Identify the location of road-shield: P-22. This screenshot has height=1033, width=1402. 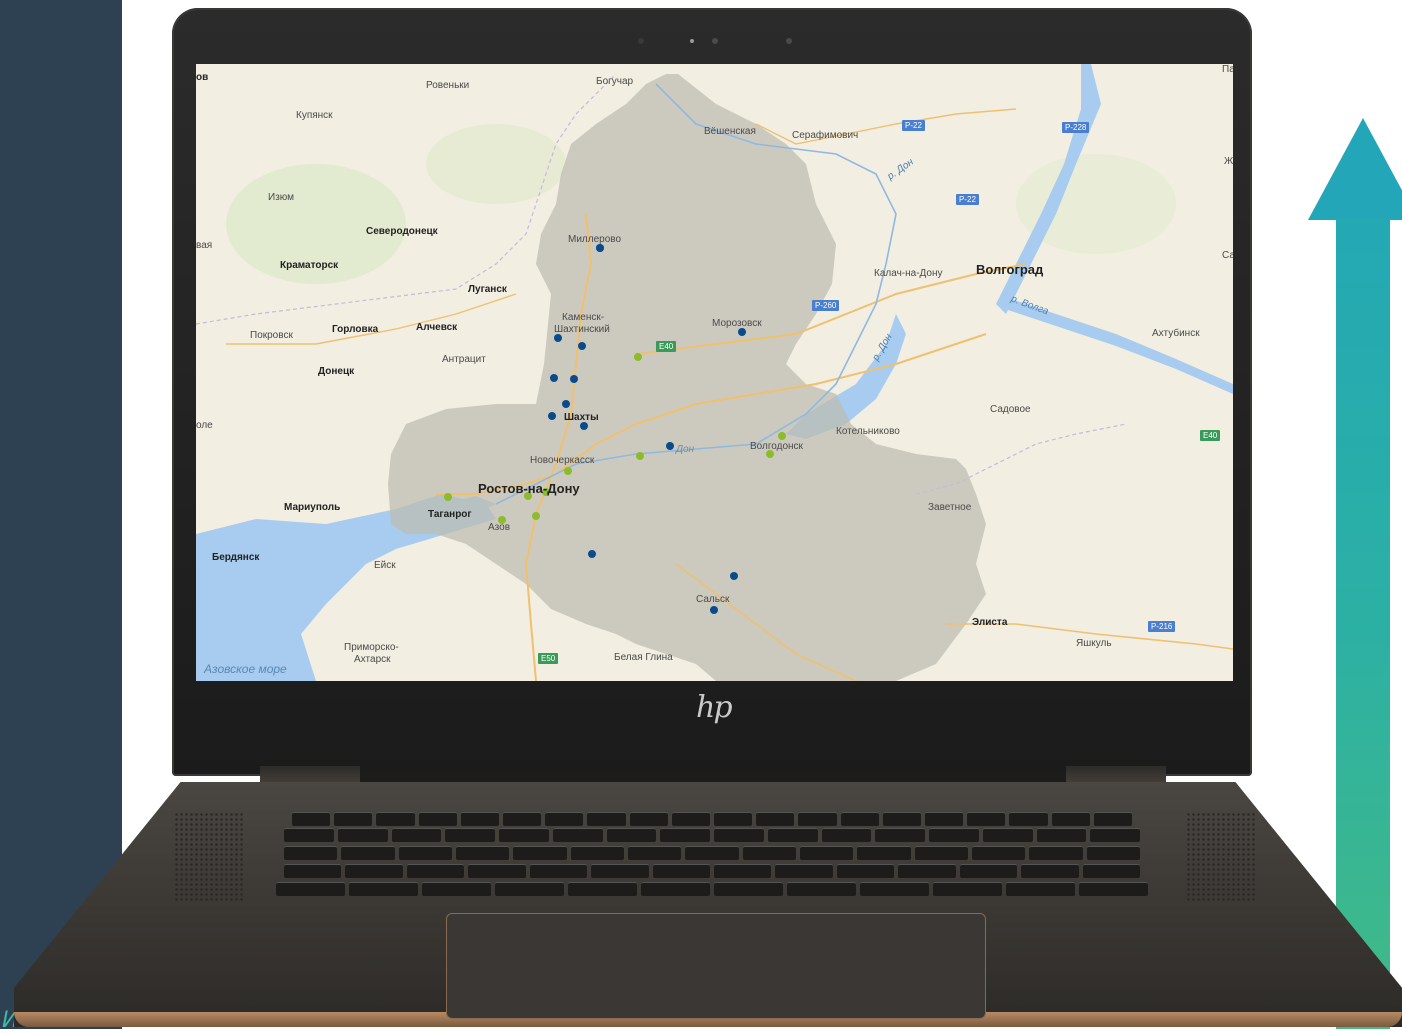
(913, 125).